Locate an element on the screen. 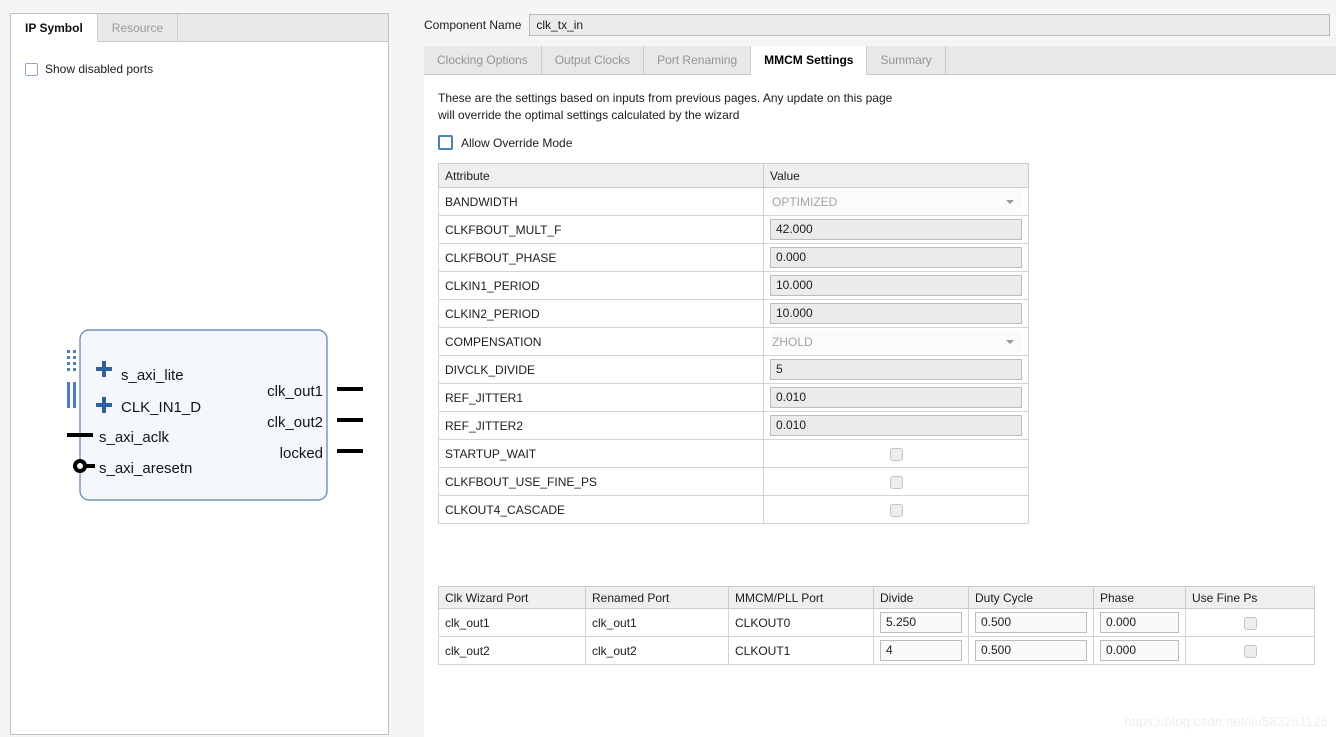 This screenshot has width=1336, height=737. table-row: DIVCLK_DIVIDE 5 is located at coordinates (733, 369).